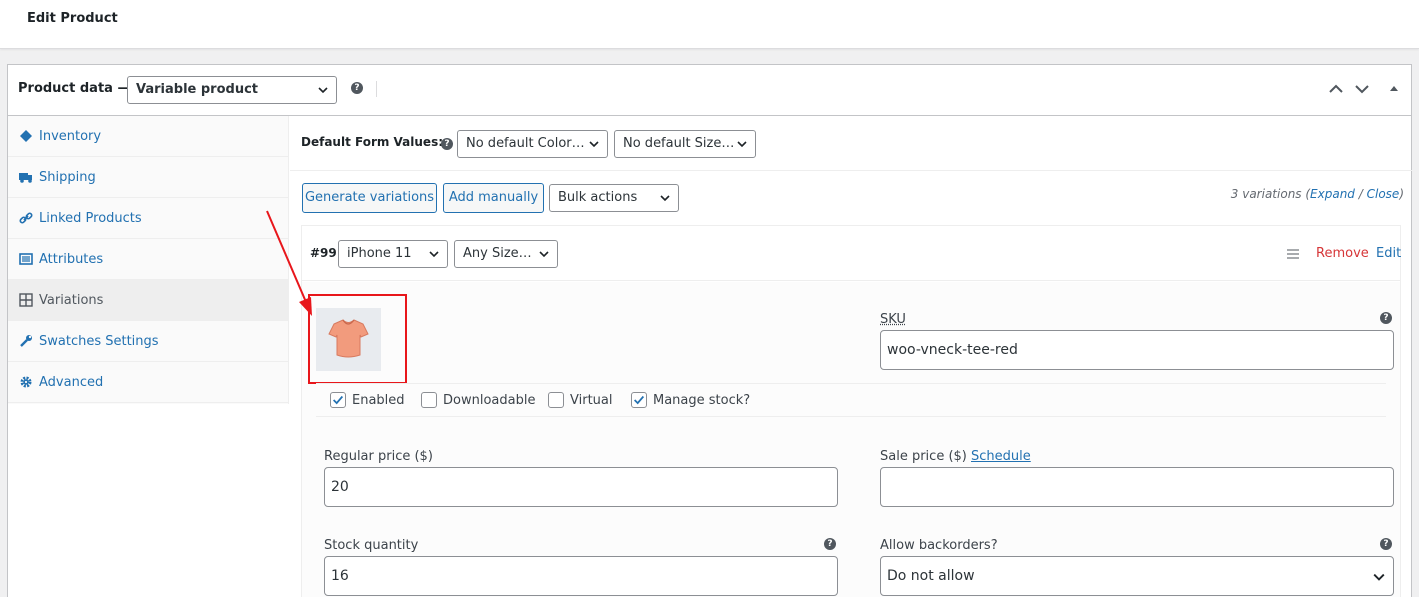 The width and height of the screenshot is (1419, 597). I want to click on collapse-toggle-icon, so click(1394, 89).